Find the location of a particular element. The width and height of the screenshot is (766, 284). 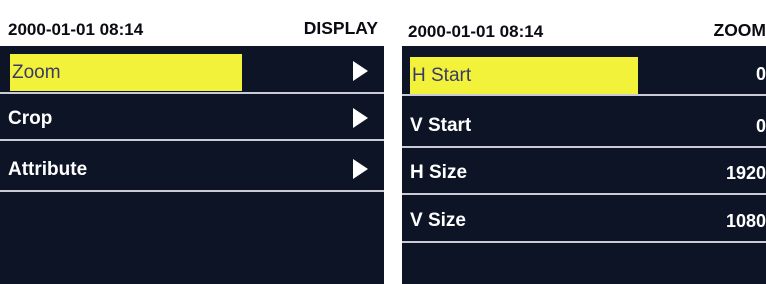

menu-item-h-size: H Size 1920 is located at coordinates (584, 173).